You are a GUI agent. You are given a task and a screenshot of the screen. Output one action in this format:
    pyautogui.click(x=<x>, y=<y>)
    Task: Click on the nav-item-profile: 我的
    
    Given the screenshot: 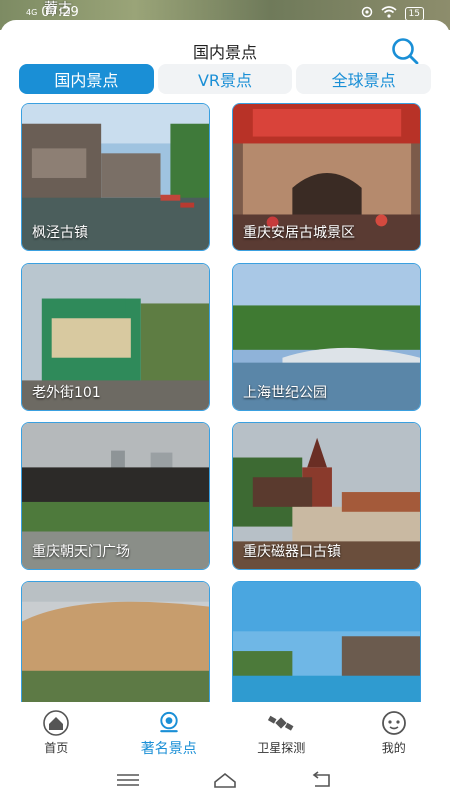 What is the action you would take?
    pyautogui.click(x=394, y=730)
    